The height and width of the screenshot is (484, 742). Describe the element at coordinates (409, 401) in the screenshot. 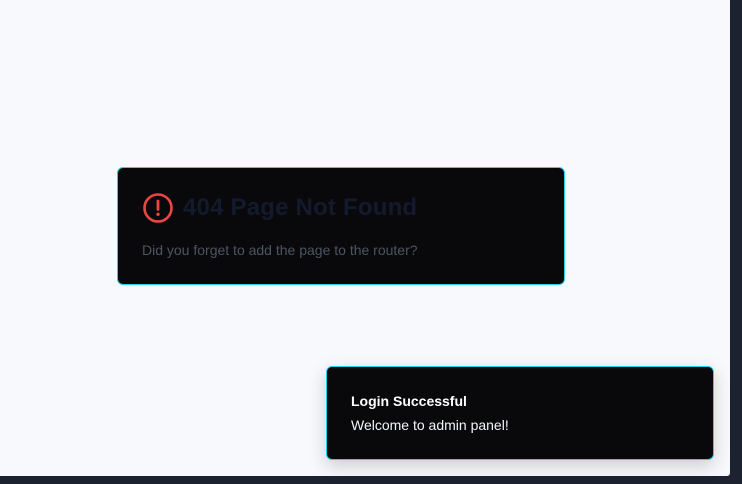

I see `toast-title: Login Successful` at that location.